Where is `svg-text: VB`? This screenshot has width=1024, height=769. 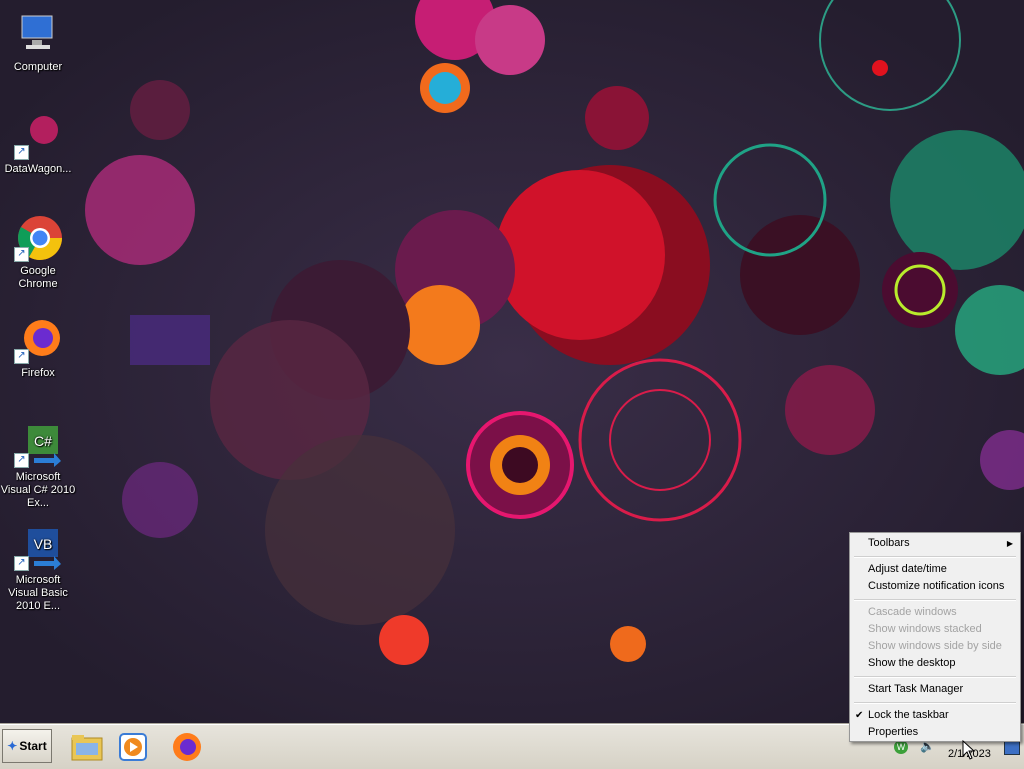 svg-text: VB is located at coordinates (43, 544).